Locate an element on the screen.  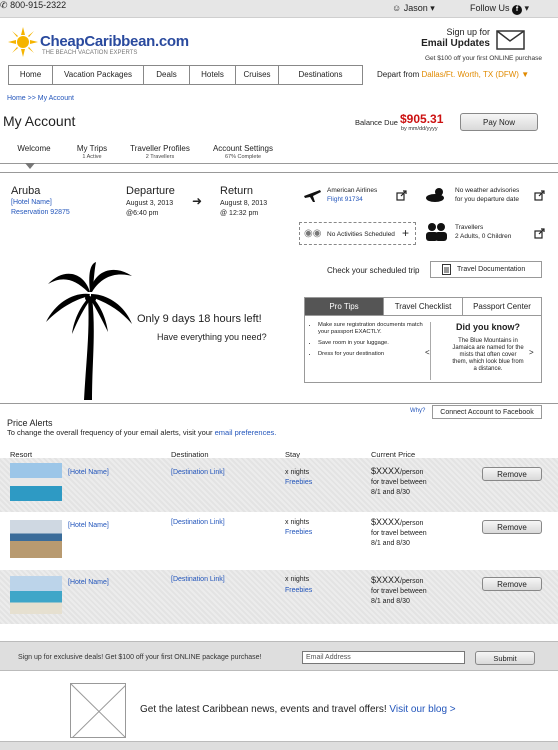
depart-city: Dallas/Ft. Worth, TX (DFW) is located at coordinates (470, 74).